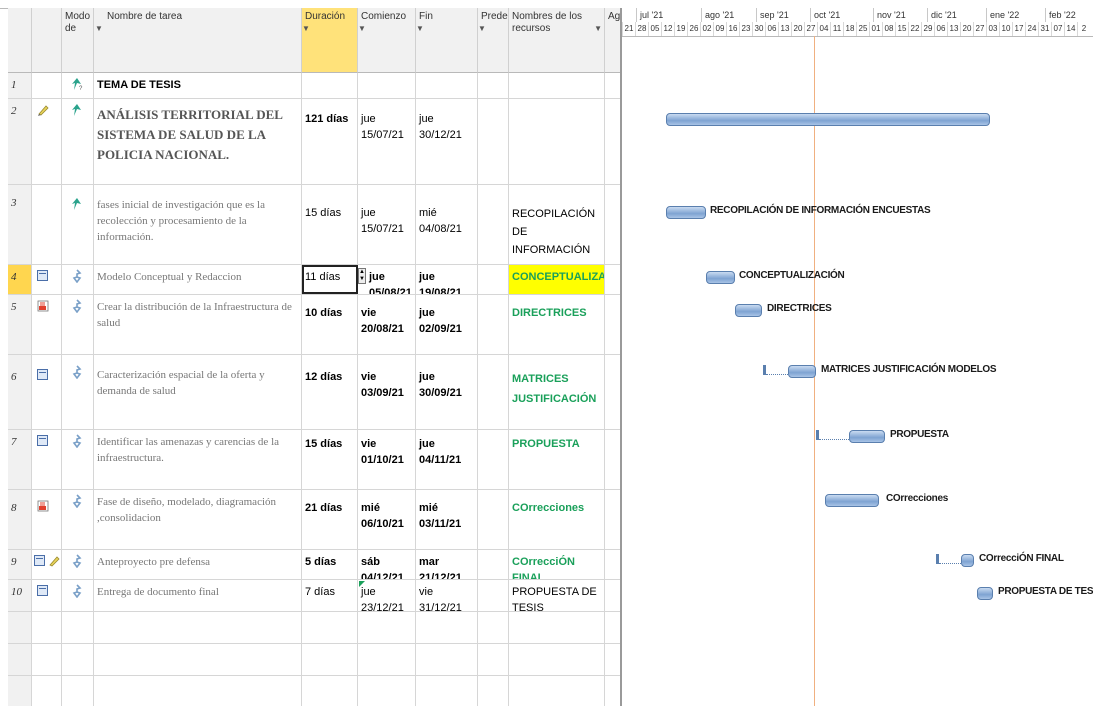 Image resolution: width=1093 pixels, height=706 pixels. I want to click on row-number-header, so click(20, 40).